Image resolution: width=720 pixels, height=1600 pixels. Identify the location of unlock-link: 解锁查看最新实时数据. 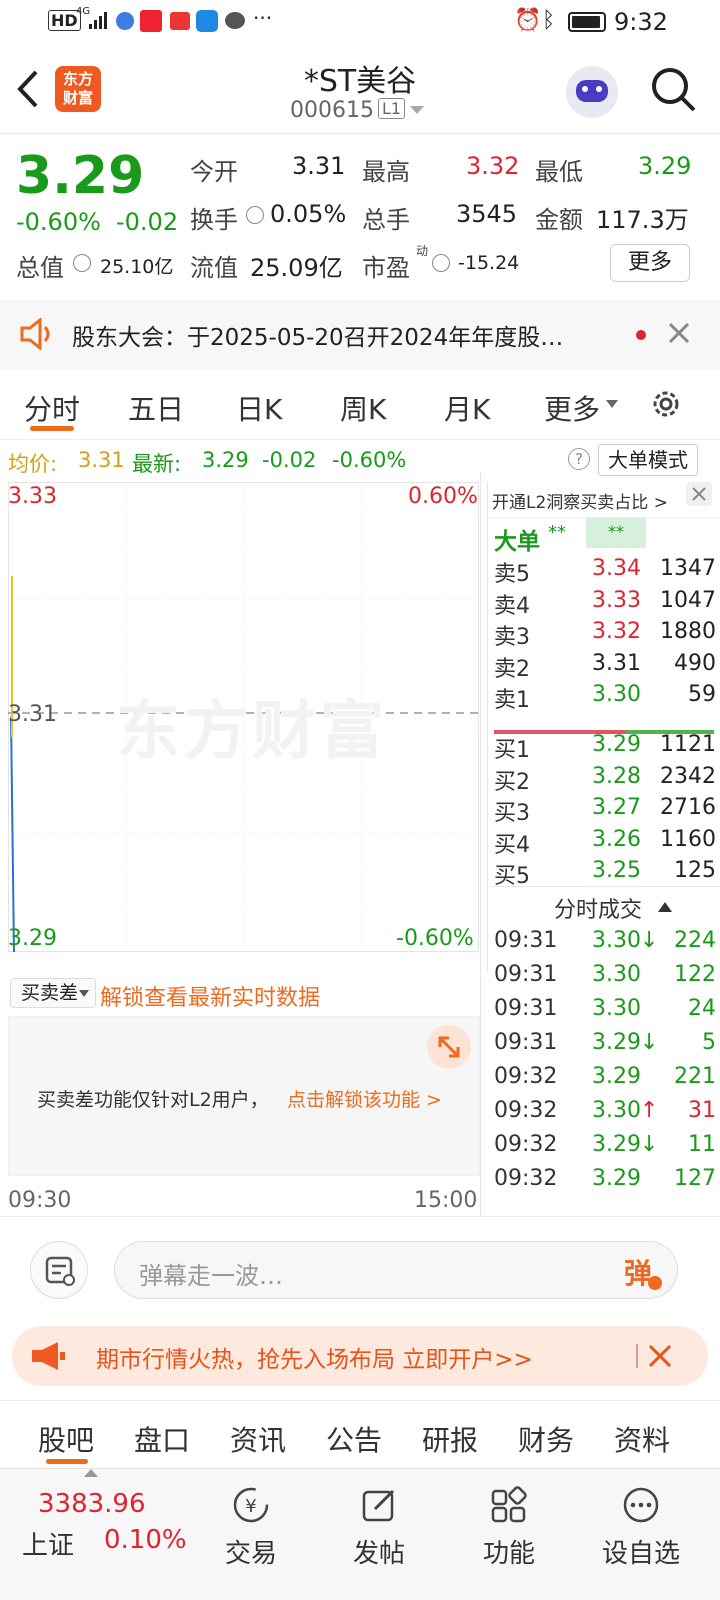
(210, 996).